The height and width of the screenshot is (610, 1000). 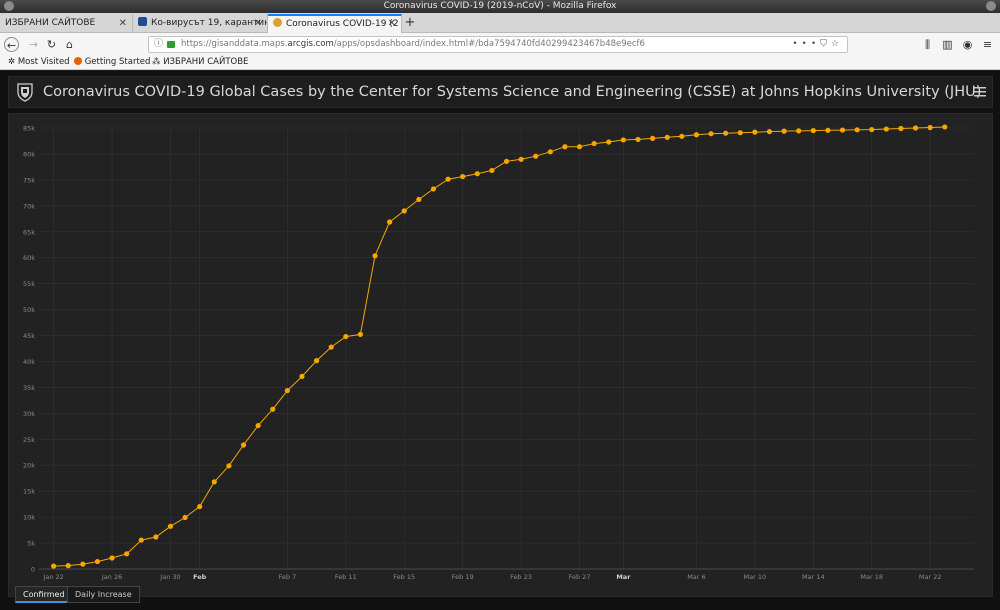 I want to click on back-button: ←, so click(x=11, y=44).